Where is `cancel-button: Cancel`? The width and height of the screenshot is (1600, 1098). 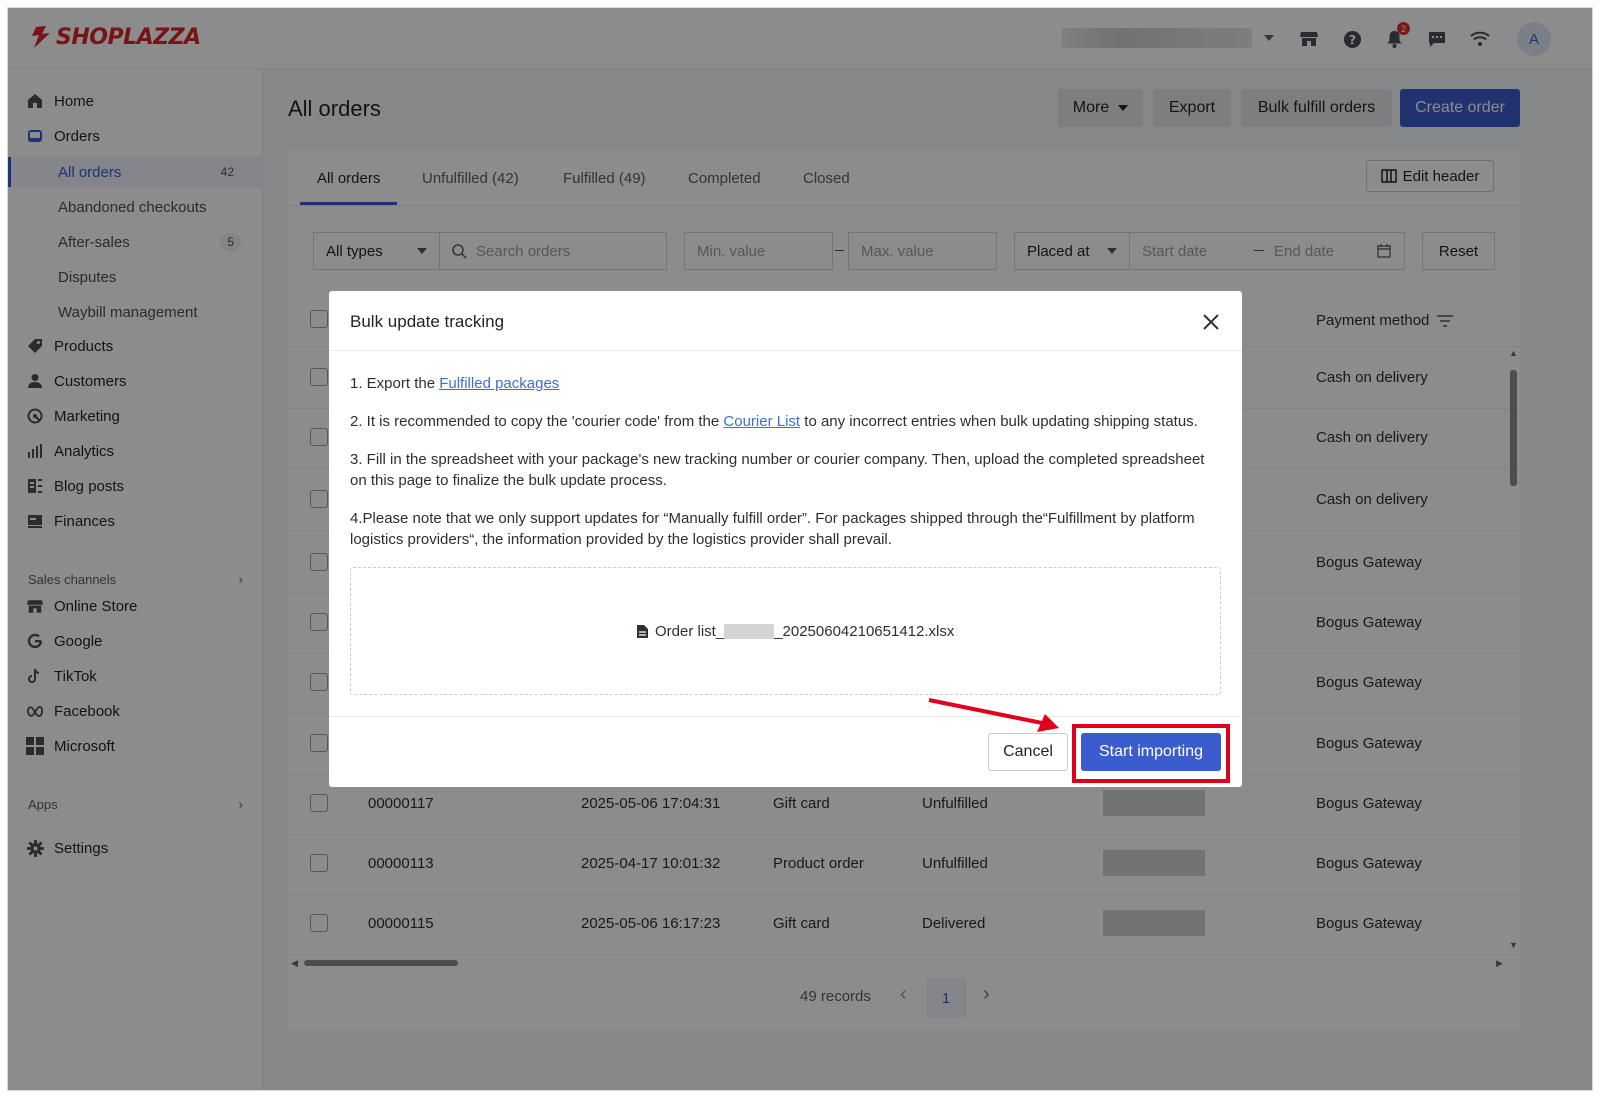
cancel-button: Cancel is located at coordinates (1028, 752).